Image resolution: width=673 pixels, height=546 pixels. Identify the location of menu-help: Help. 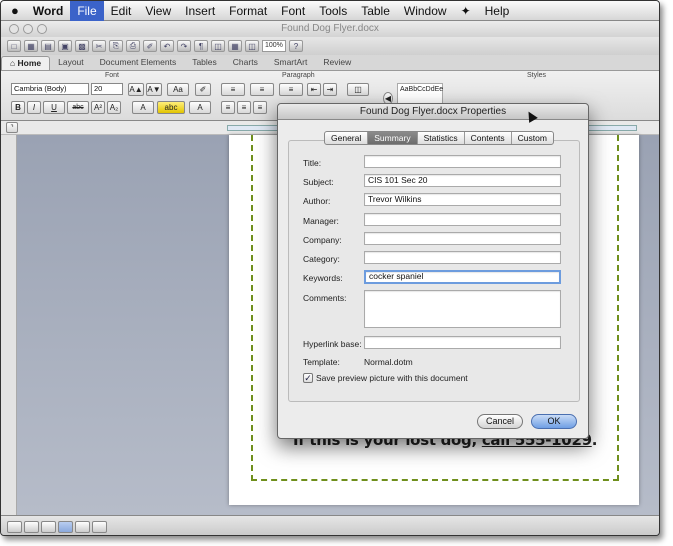
(497, 11).